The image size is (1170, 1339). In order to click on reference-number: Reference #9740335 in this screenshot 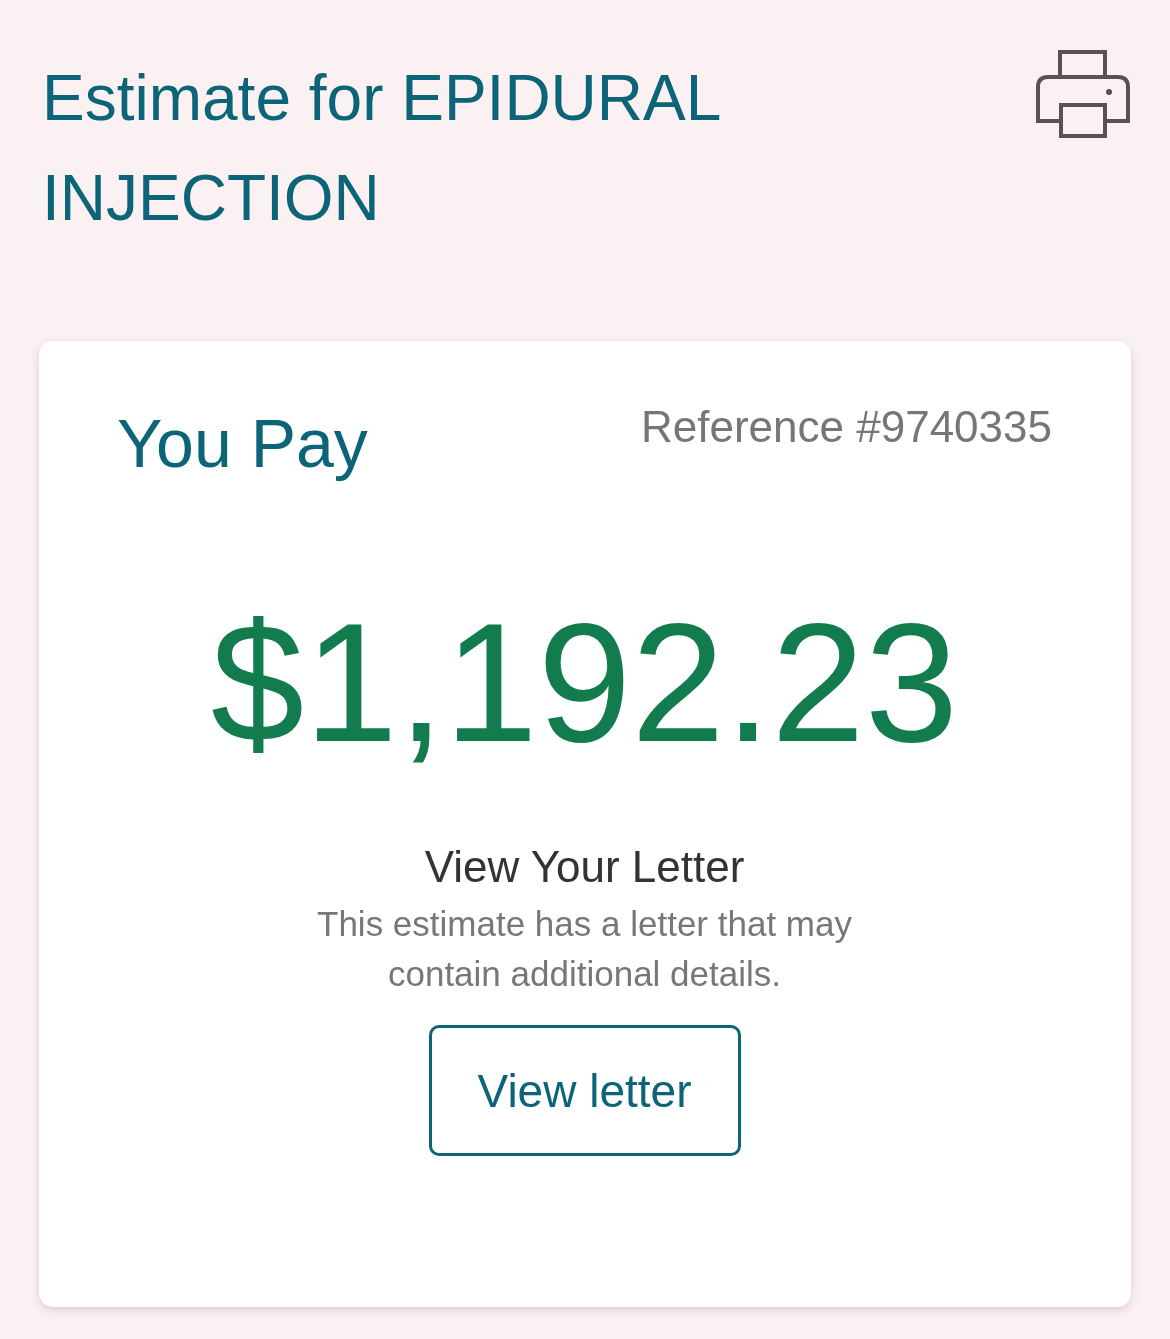, I will do `click(846, 427)`.